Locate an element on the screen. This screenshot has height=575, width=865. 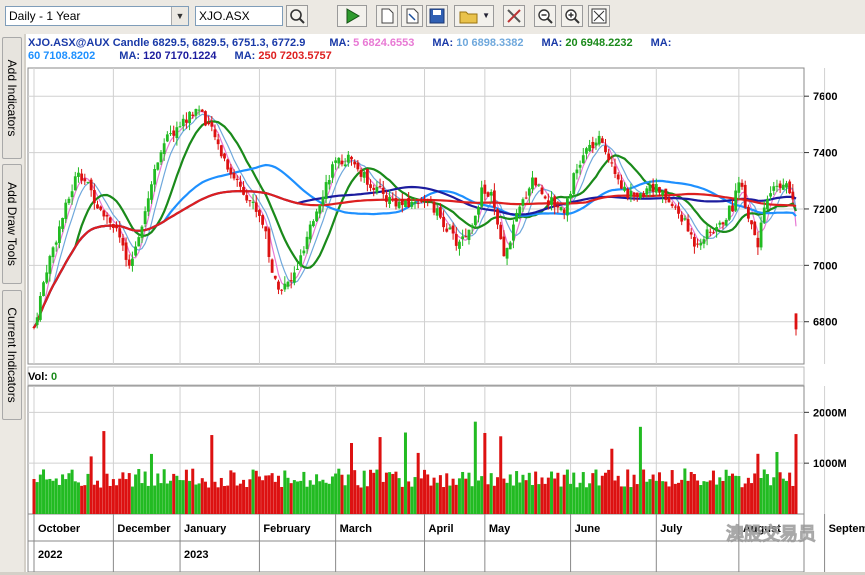
zoom-out-button is located at coordinates (545, 16).